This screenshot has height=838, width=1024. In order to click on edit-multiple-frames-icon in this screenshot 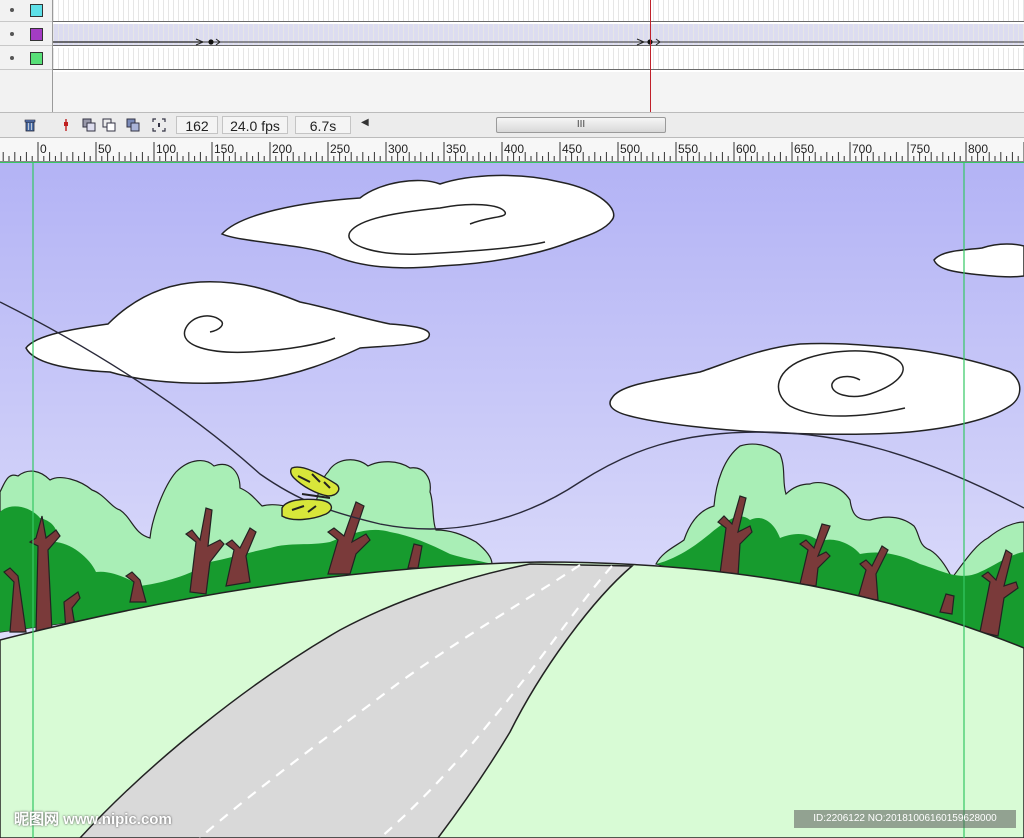, I will do `click(133, 125)`.